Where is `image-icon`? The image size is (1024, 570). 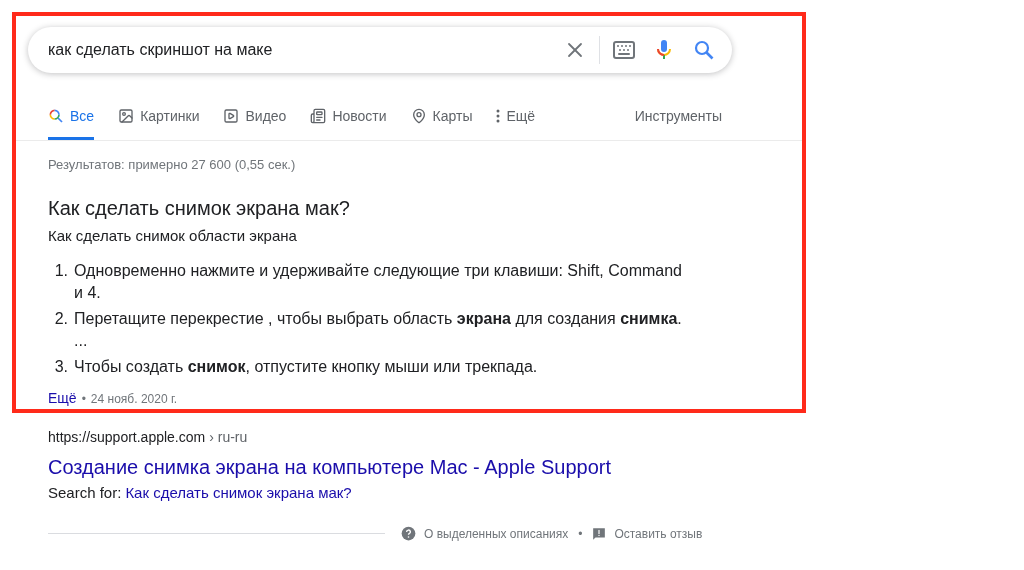 image-icon is located at coordinates (126, 116).